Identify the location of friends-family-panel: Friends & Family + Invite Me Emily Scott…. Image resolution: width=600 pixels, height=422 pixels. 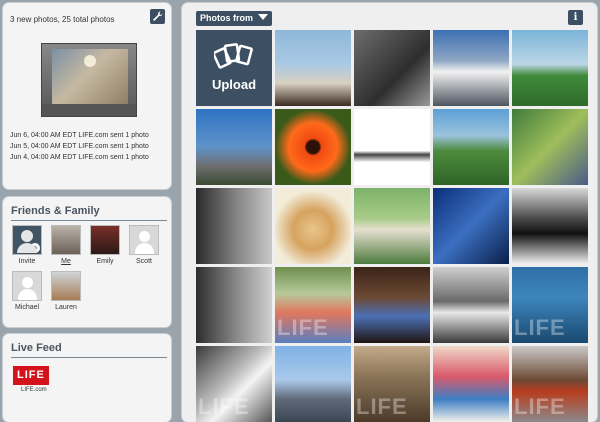
(87, 262).